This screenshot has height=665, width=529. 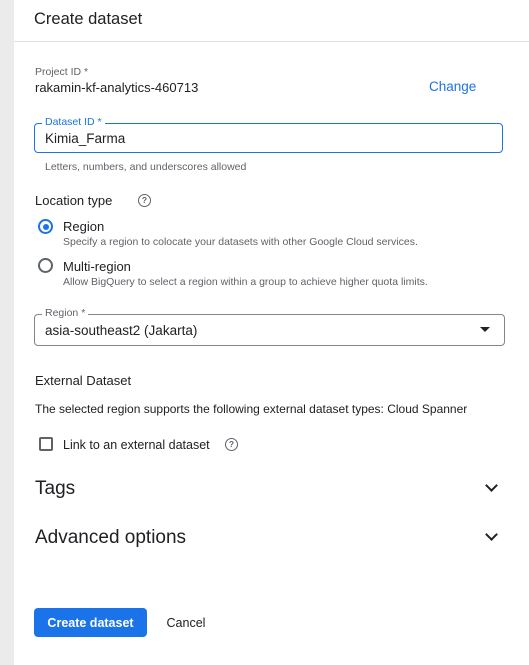 What do you see at coordinates (46, 444) in the screenshot?
I see `link-external-checkbox` at bounding box center [46, 444].